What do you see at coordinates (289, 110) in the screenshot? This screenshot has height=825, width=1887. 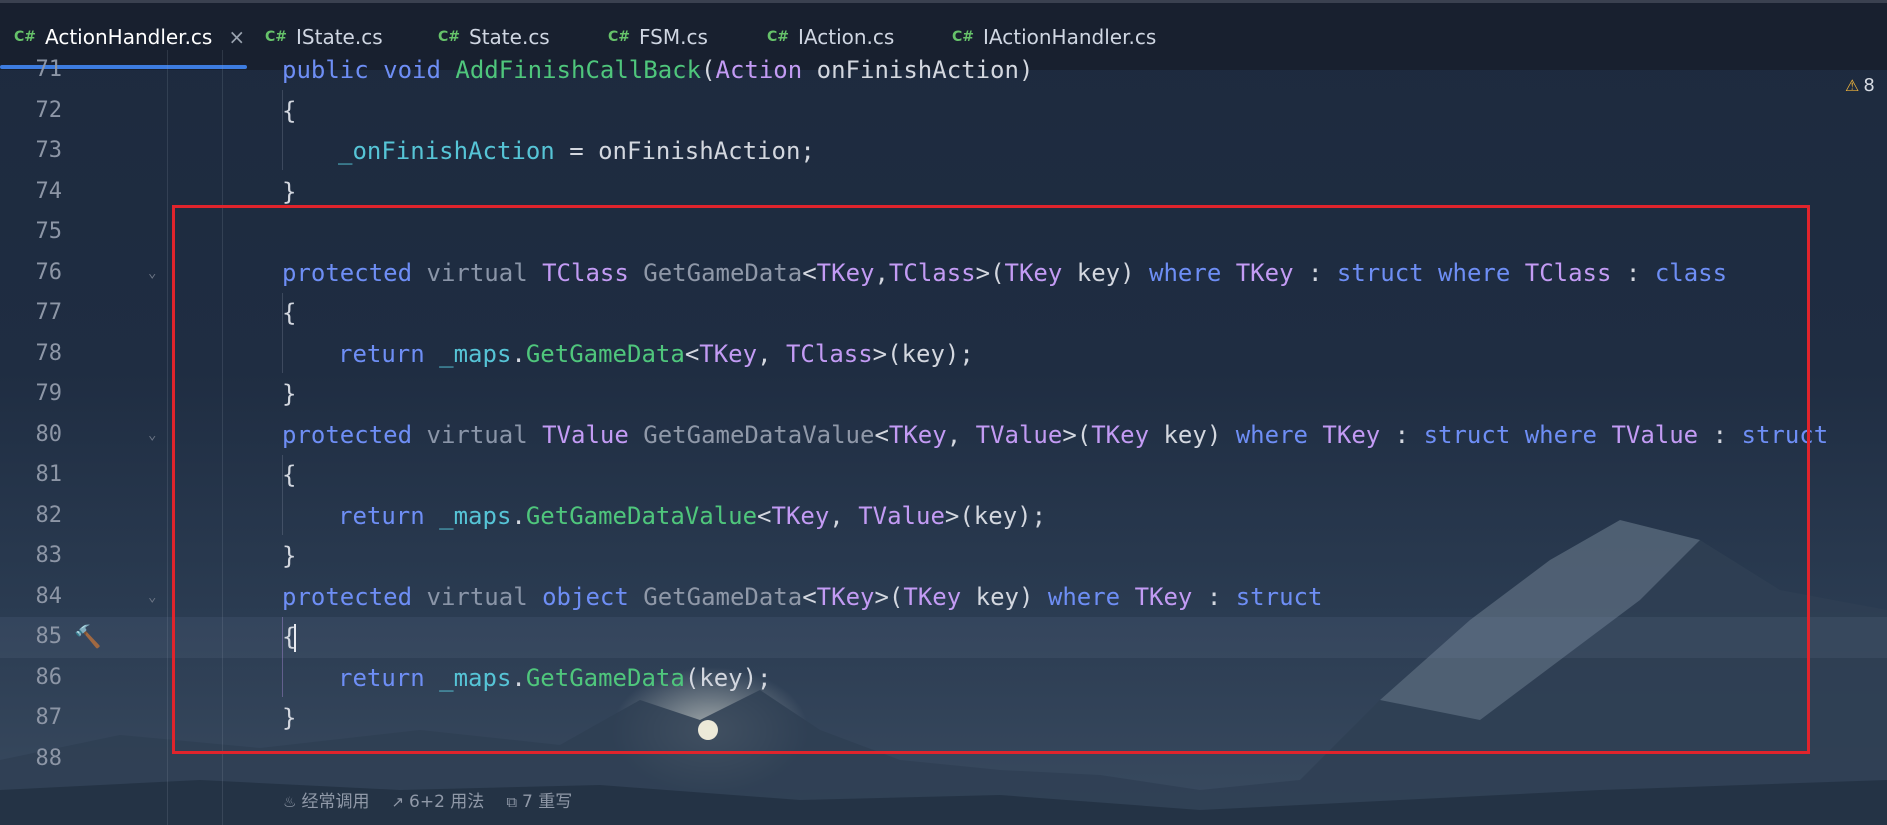 I see `line-code: {` at bounding box center [289, 110].